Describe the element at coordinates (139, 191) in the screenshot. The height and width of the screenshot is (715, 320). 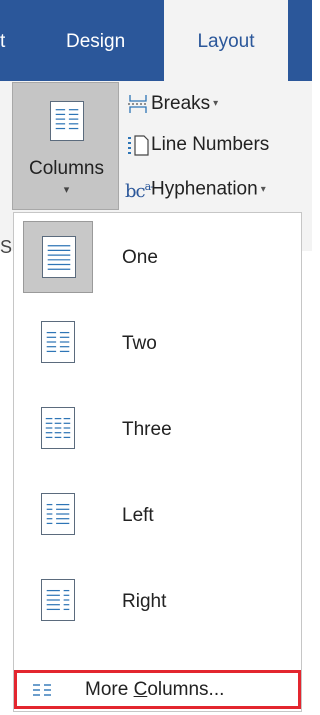
I see `hyphenation-icon: bca-` at that location.